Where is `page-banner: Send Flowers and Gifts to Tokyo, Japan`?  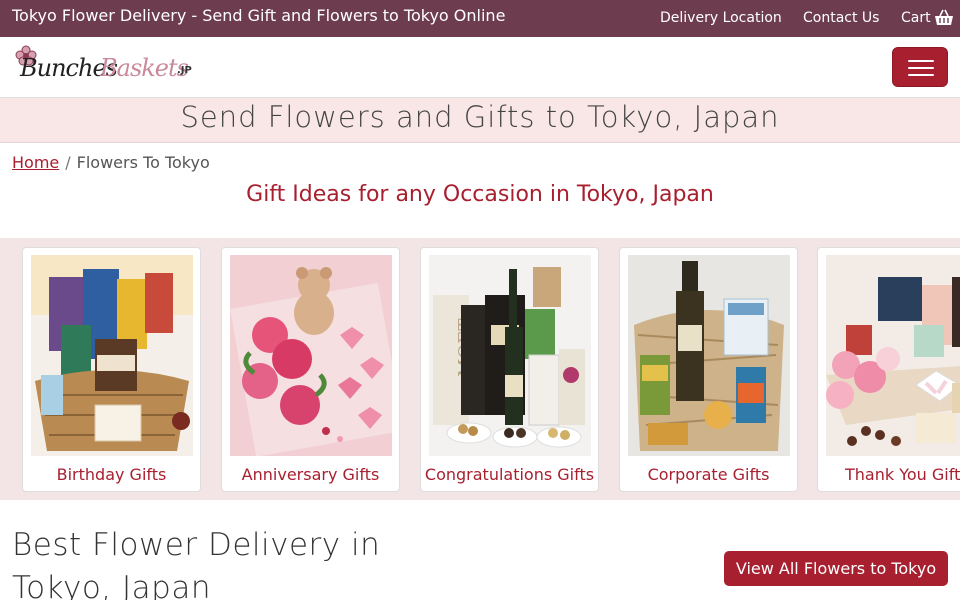 page-banner: Send Flowers and Gifts to Tokyo, Japan is located at coordinates (480, 120).